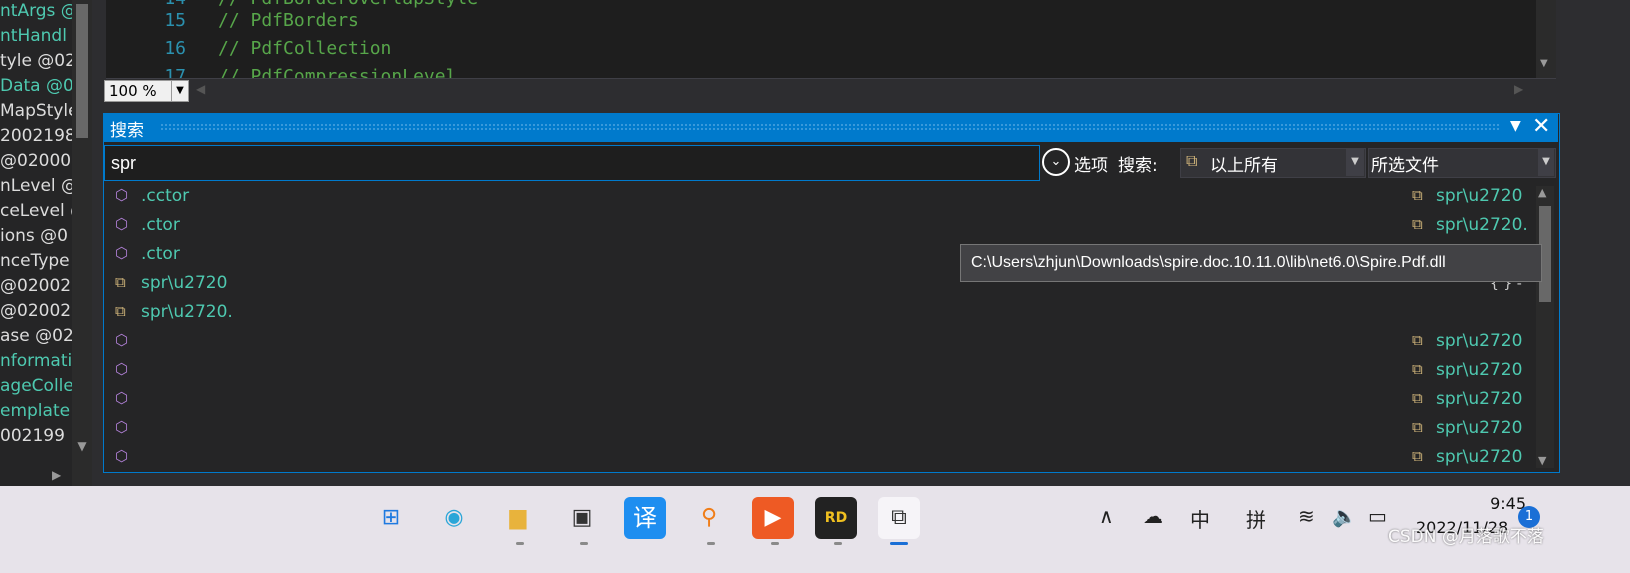  Describe the element at coordinates (175, 72) in the screenshot. I see `line-number: 17` at that location.